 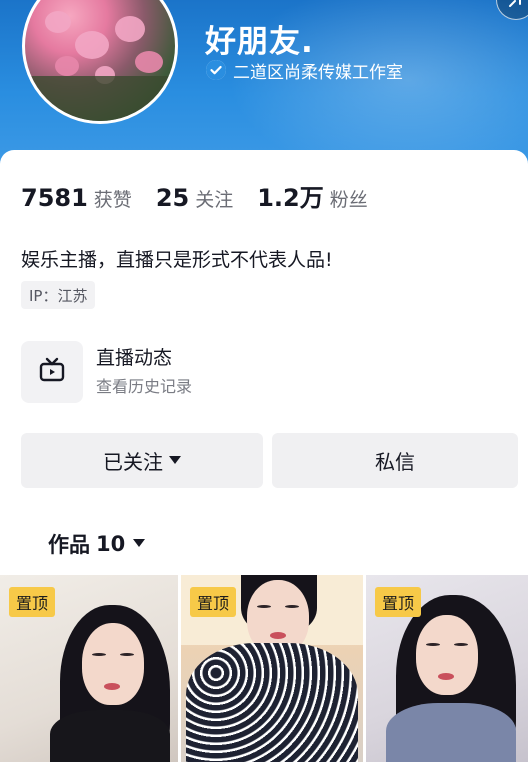 I want to click on stat-followers: 1.2万 粉丝, so click(x=312, y=195).